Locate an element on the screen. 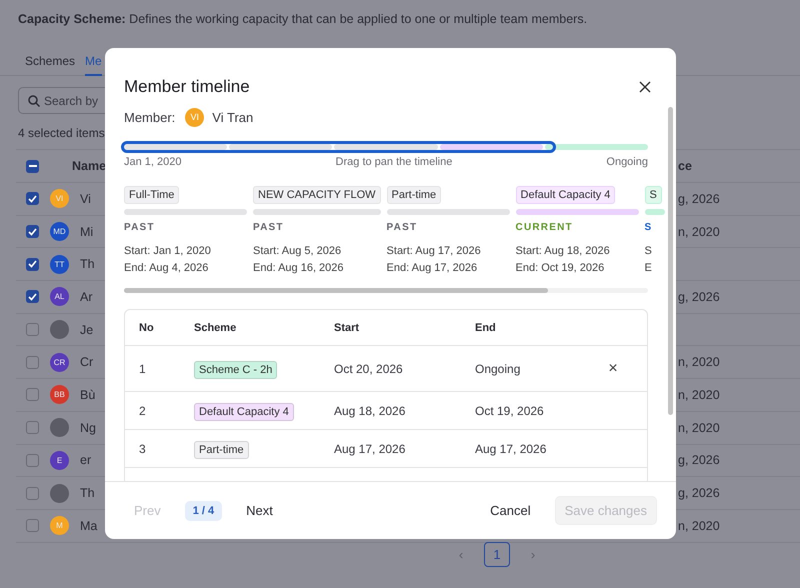 The width and height of the screenshot is (800, 588). member-name: er is located at coordinates (85, 460).